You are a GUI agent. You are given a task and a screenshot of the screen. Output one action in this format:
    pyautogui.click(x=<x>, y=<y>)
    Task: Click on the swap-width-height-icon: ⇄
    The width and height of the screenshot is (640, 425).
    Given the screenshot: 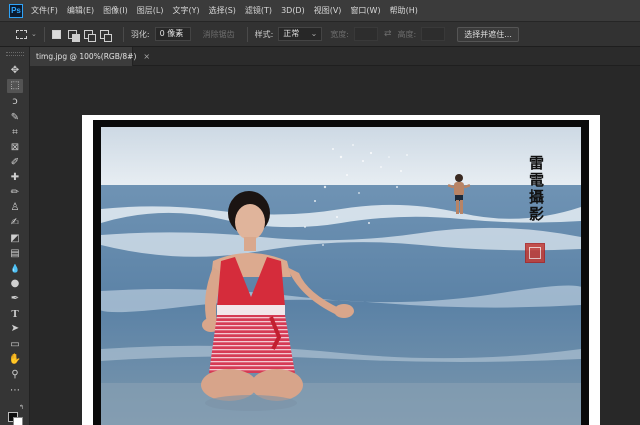 What is the action you would take?
    pyautogui.click(x=388, y=34)
    